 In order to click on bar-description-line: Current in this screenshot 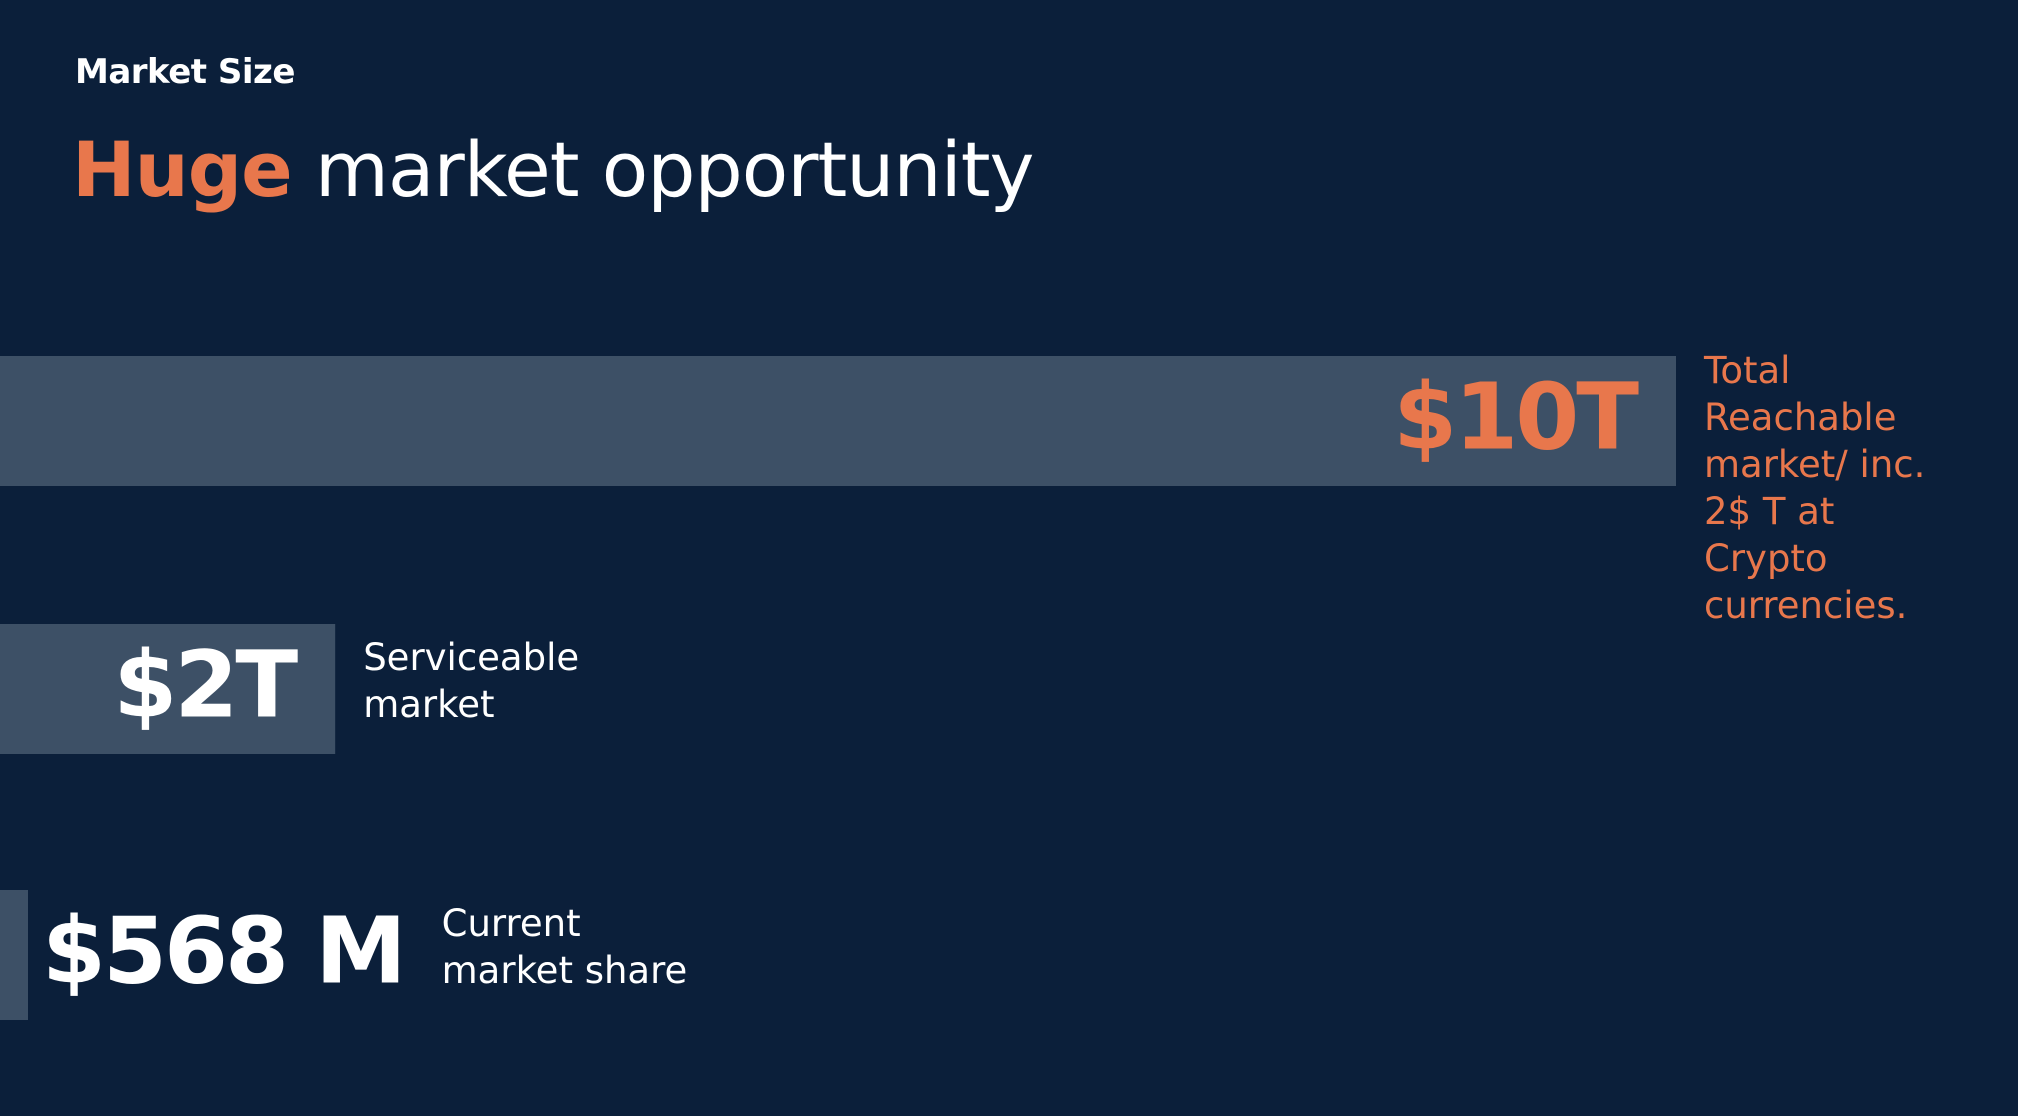, I will do `click(511, 923)`.